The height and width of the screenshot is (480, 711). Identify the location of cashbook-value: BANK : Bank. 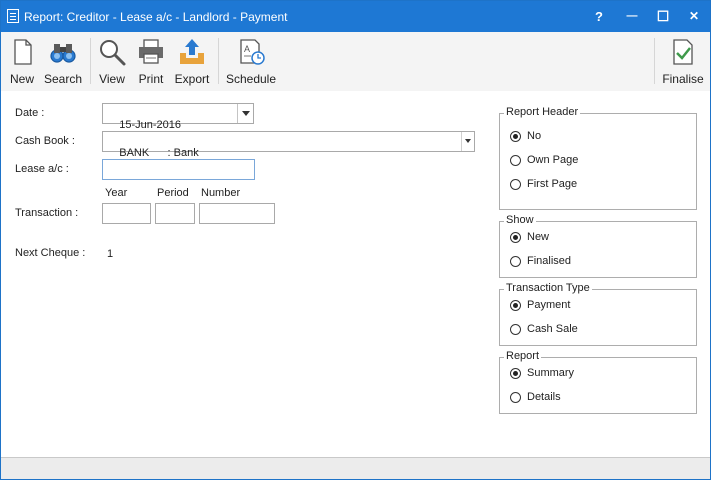
(159, 153).